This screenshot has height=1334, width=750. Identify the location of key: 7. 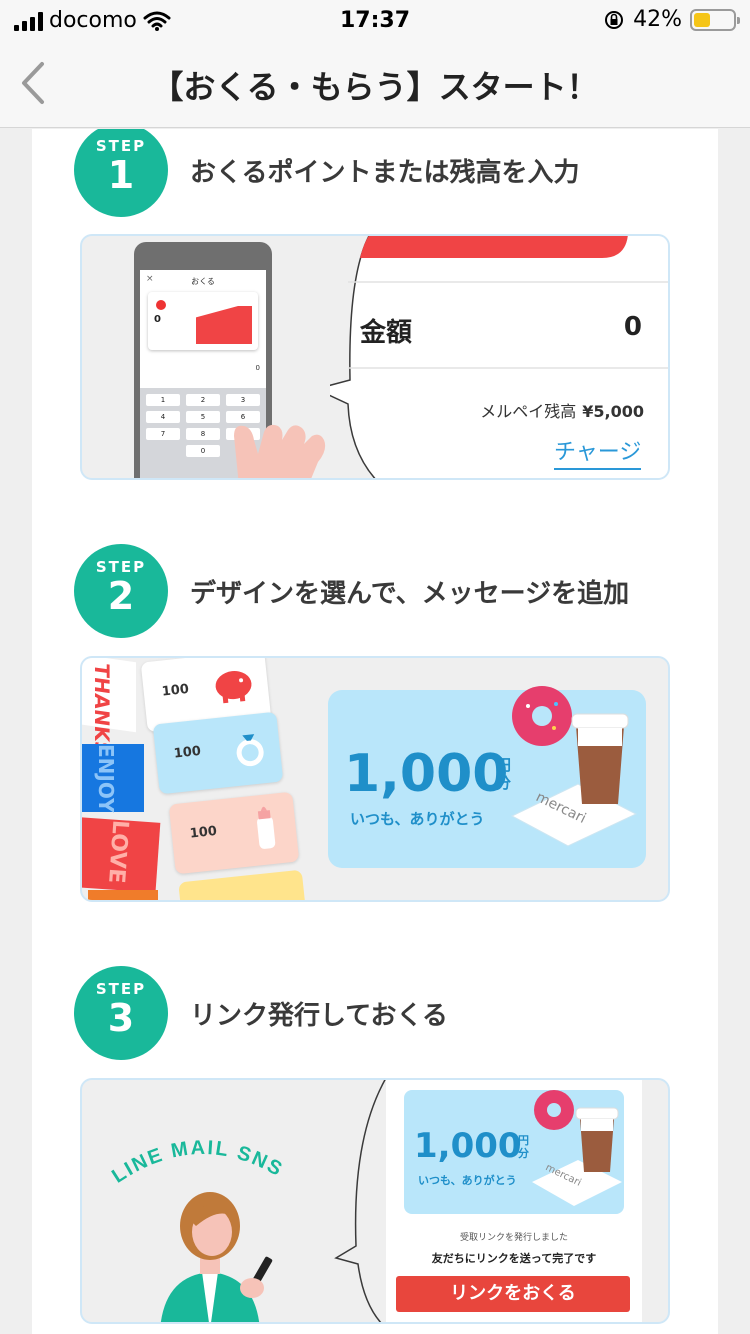
(163, 434).